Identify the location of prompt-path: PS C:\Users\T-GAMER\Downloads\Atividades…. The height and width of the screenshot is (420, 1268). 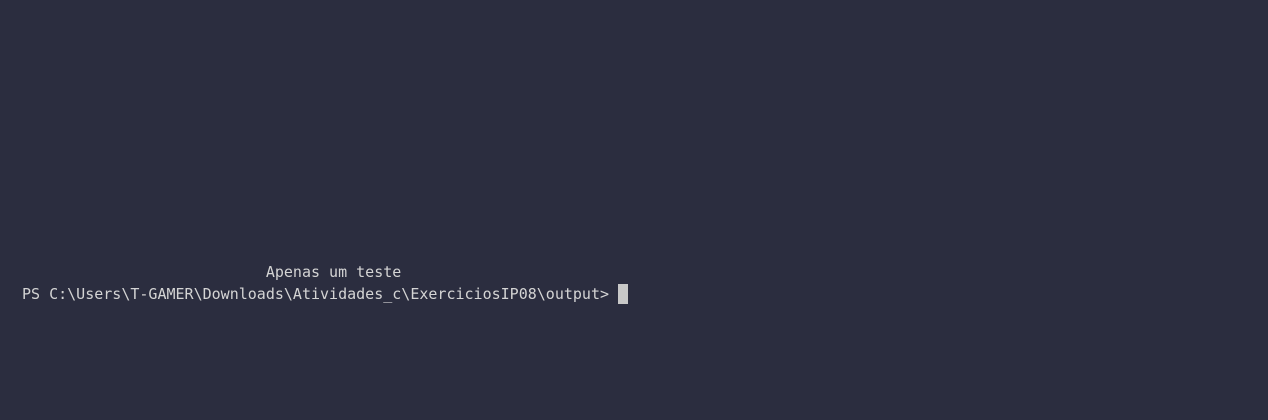
(315, 294).